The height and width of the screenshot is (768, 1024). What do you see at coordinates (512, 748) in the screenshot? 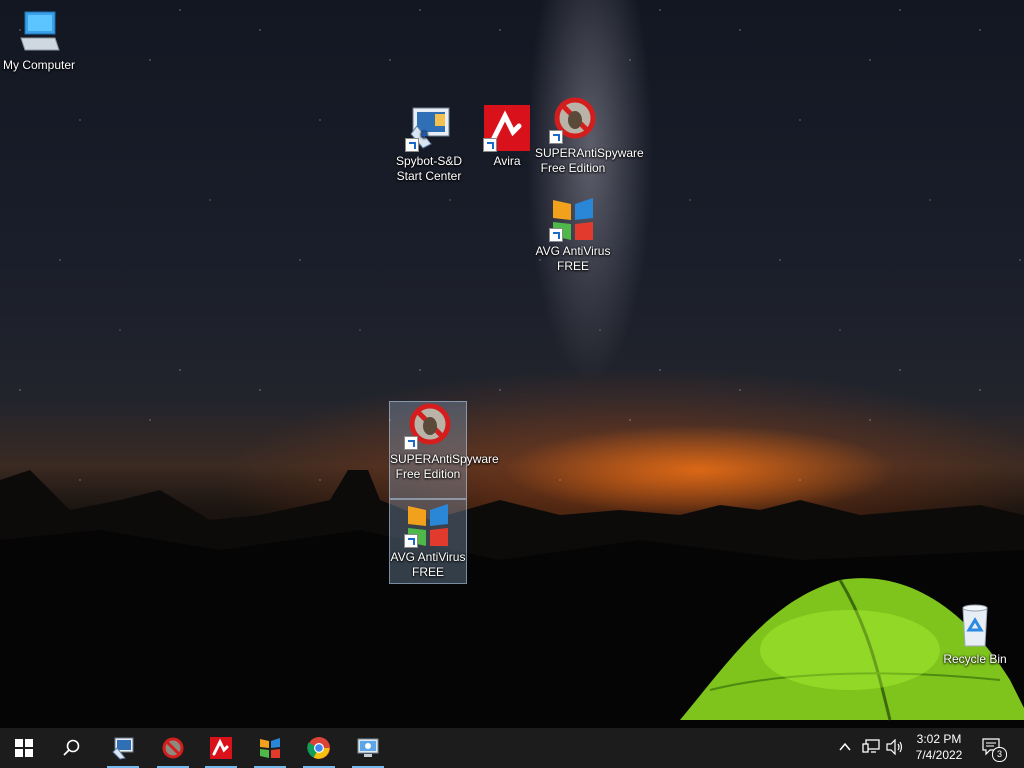
I see `taskbar: 3:02 PM 7/4/2022 3` at bounding box center [512, 748].